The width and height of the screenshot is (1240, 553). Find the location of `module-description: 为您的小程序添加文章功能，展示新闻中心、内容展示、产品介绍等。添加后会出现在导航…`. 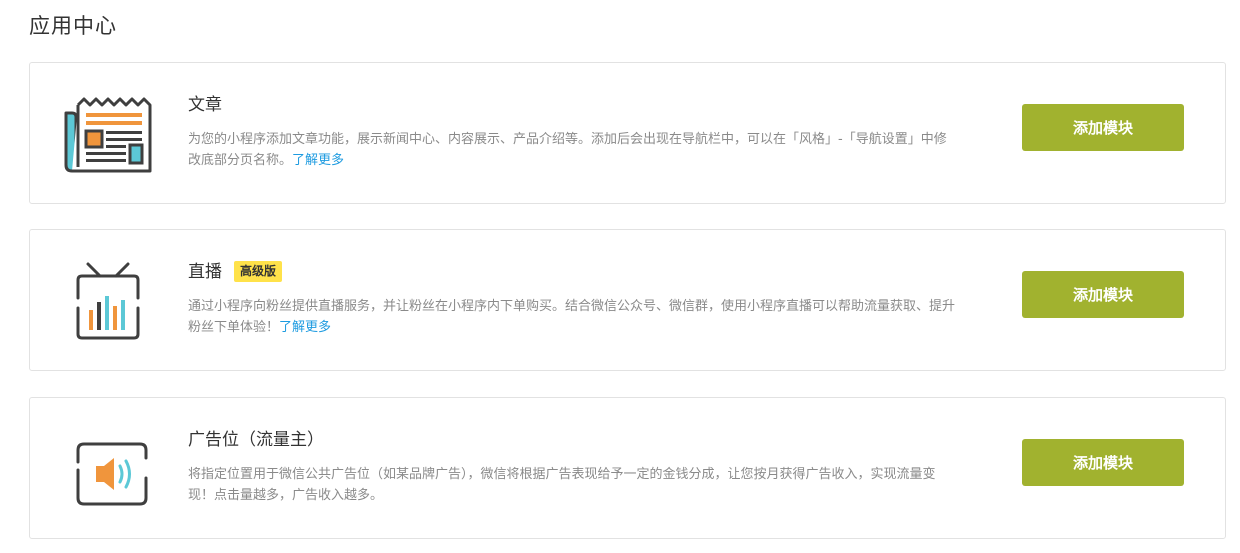

module-description: 为您的小程序添加文章功能，展示新闻中心、内容展示、产品介绍等。添加后会出现在导航… is located at coordinates (573, 150).